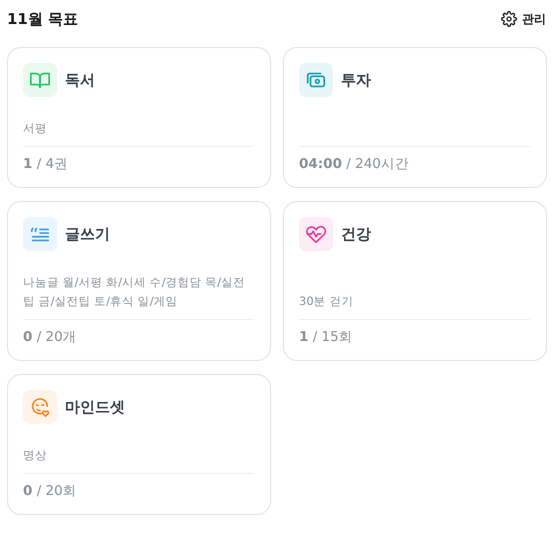  Describe the element at coordinates (356, 80) in the screenshot. I see `goal-title: 투자` at that location.